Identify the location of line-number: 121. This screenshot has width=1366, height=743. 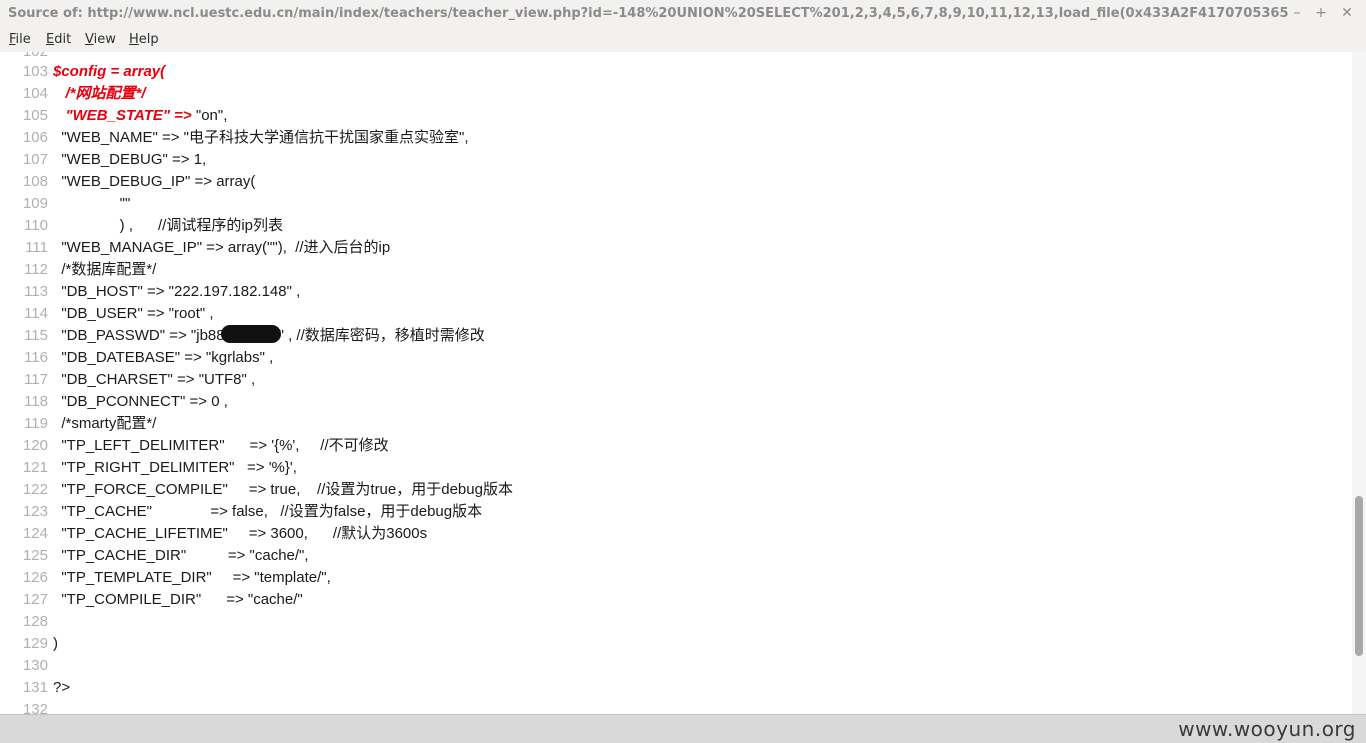
(35, 467).